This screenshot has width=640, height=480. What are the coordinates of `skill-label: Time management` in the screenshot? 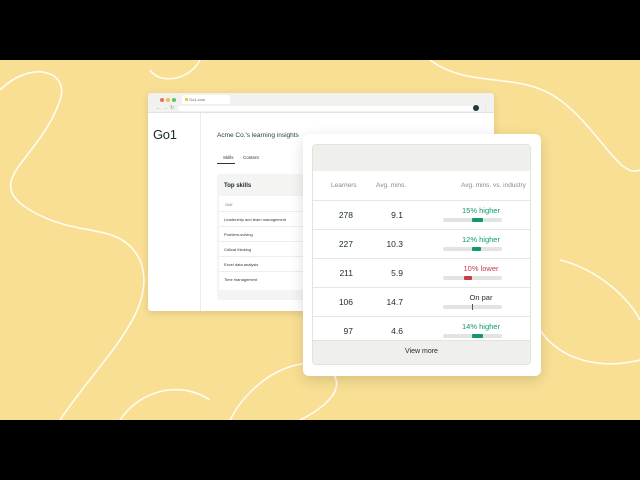 It's located at (241, 279).